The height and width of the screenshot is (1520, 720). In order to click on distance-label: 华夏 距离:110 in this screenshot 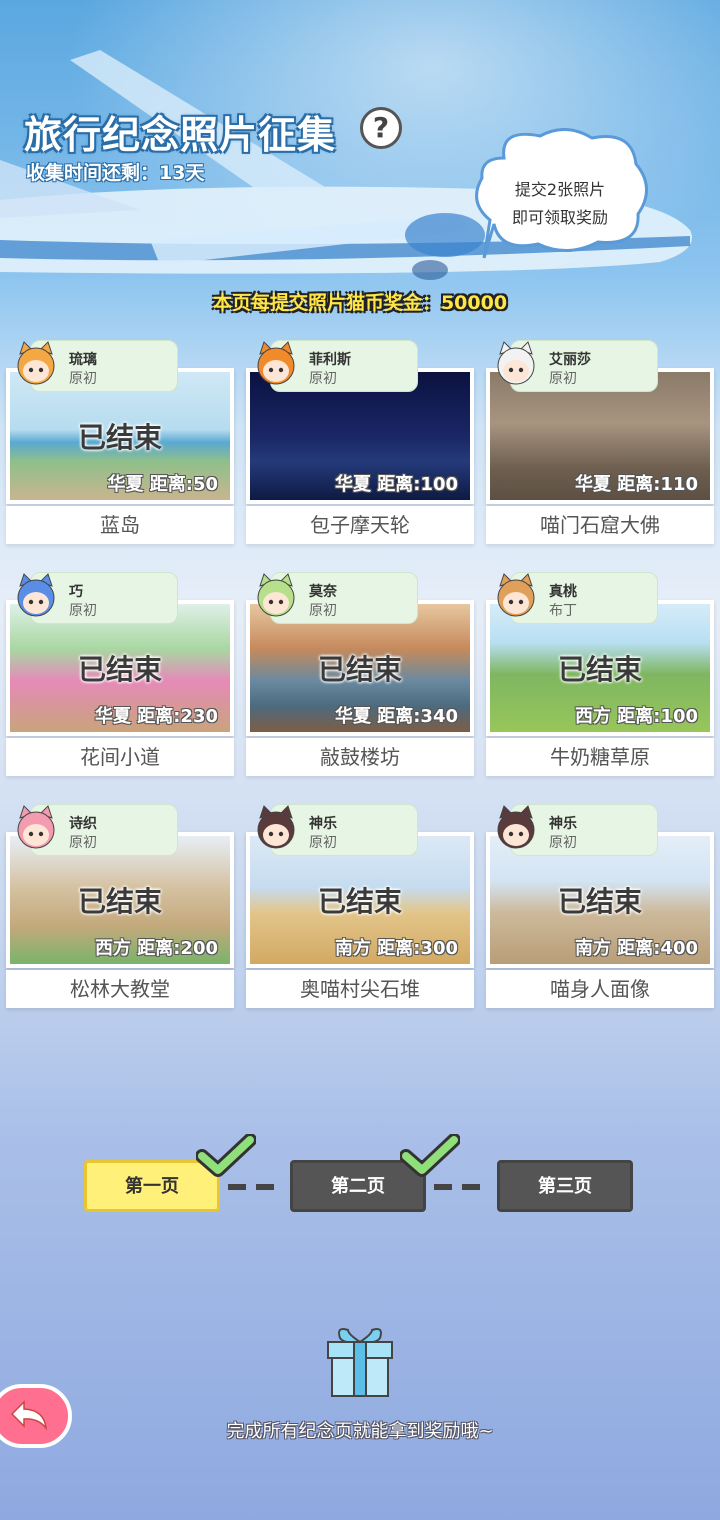, I will do `click(636, 484)`.